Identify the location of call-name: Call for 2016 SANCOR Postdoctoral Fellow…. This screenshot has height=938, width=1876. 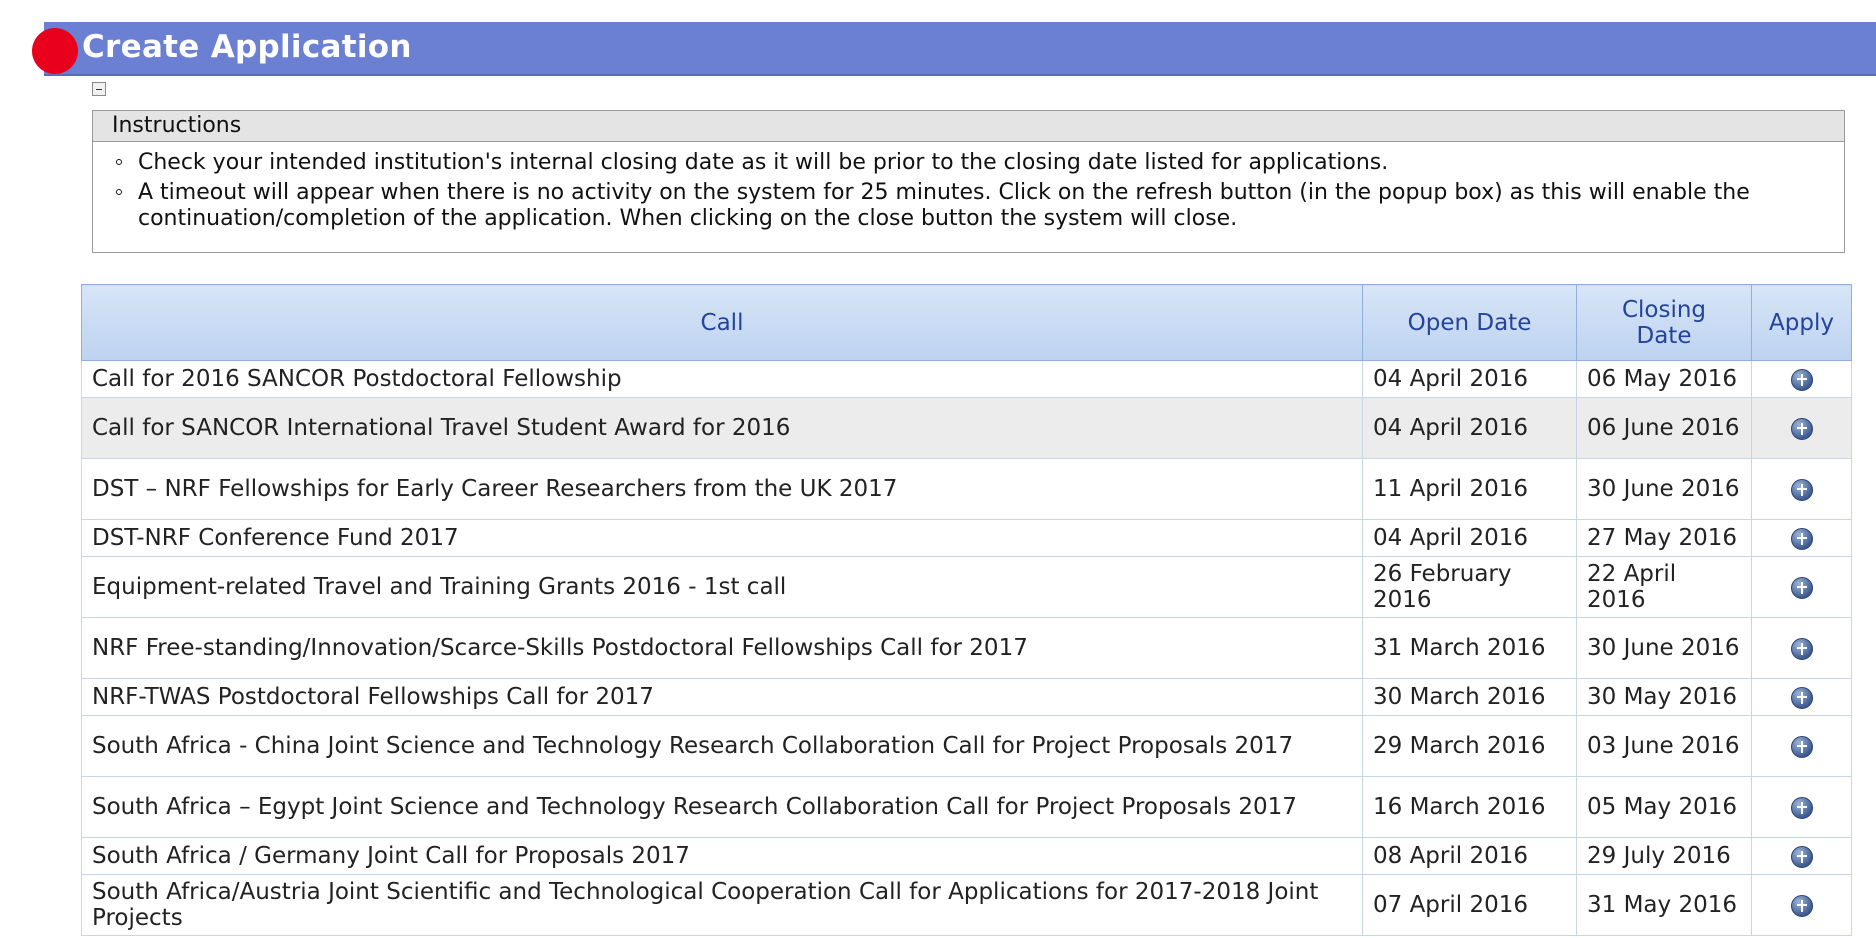
(722, 379).